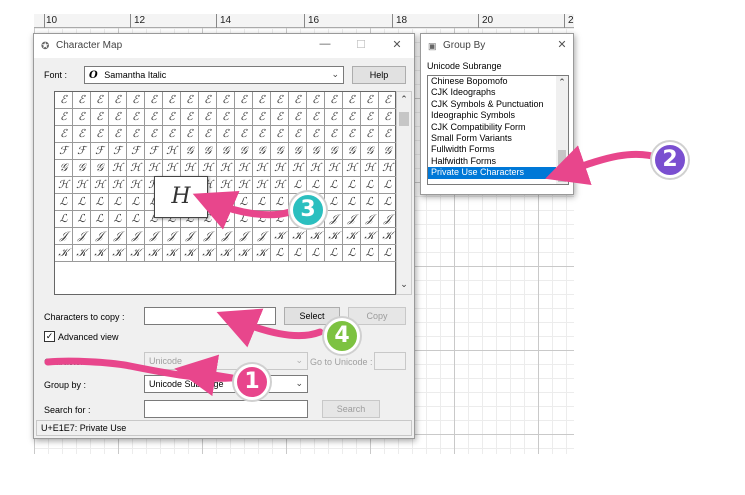  Describe the element at coordinates (351, 409) in the screenshot. I see `search-button: Search` at that location.